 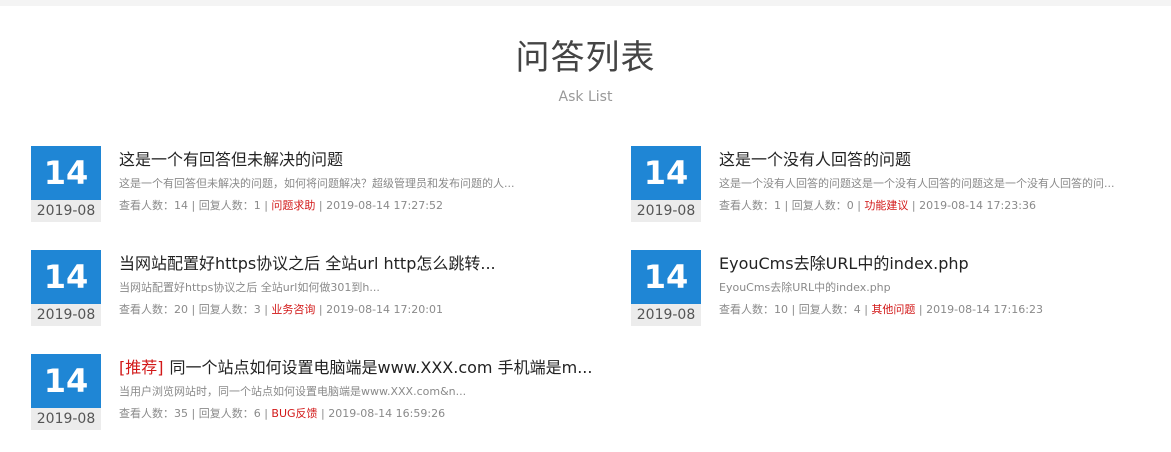 What do you see at coordinates (294, 413) in the screenshot?
I see `category-link: BUG反馈` at bounding box center [294, 413].